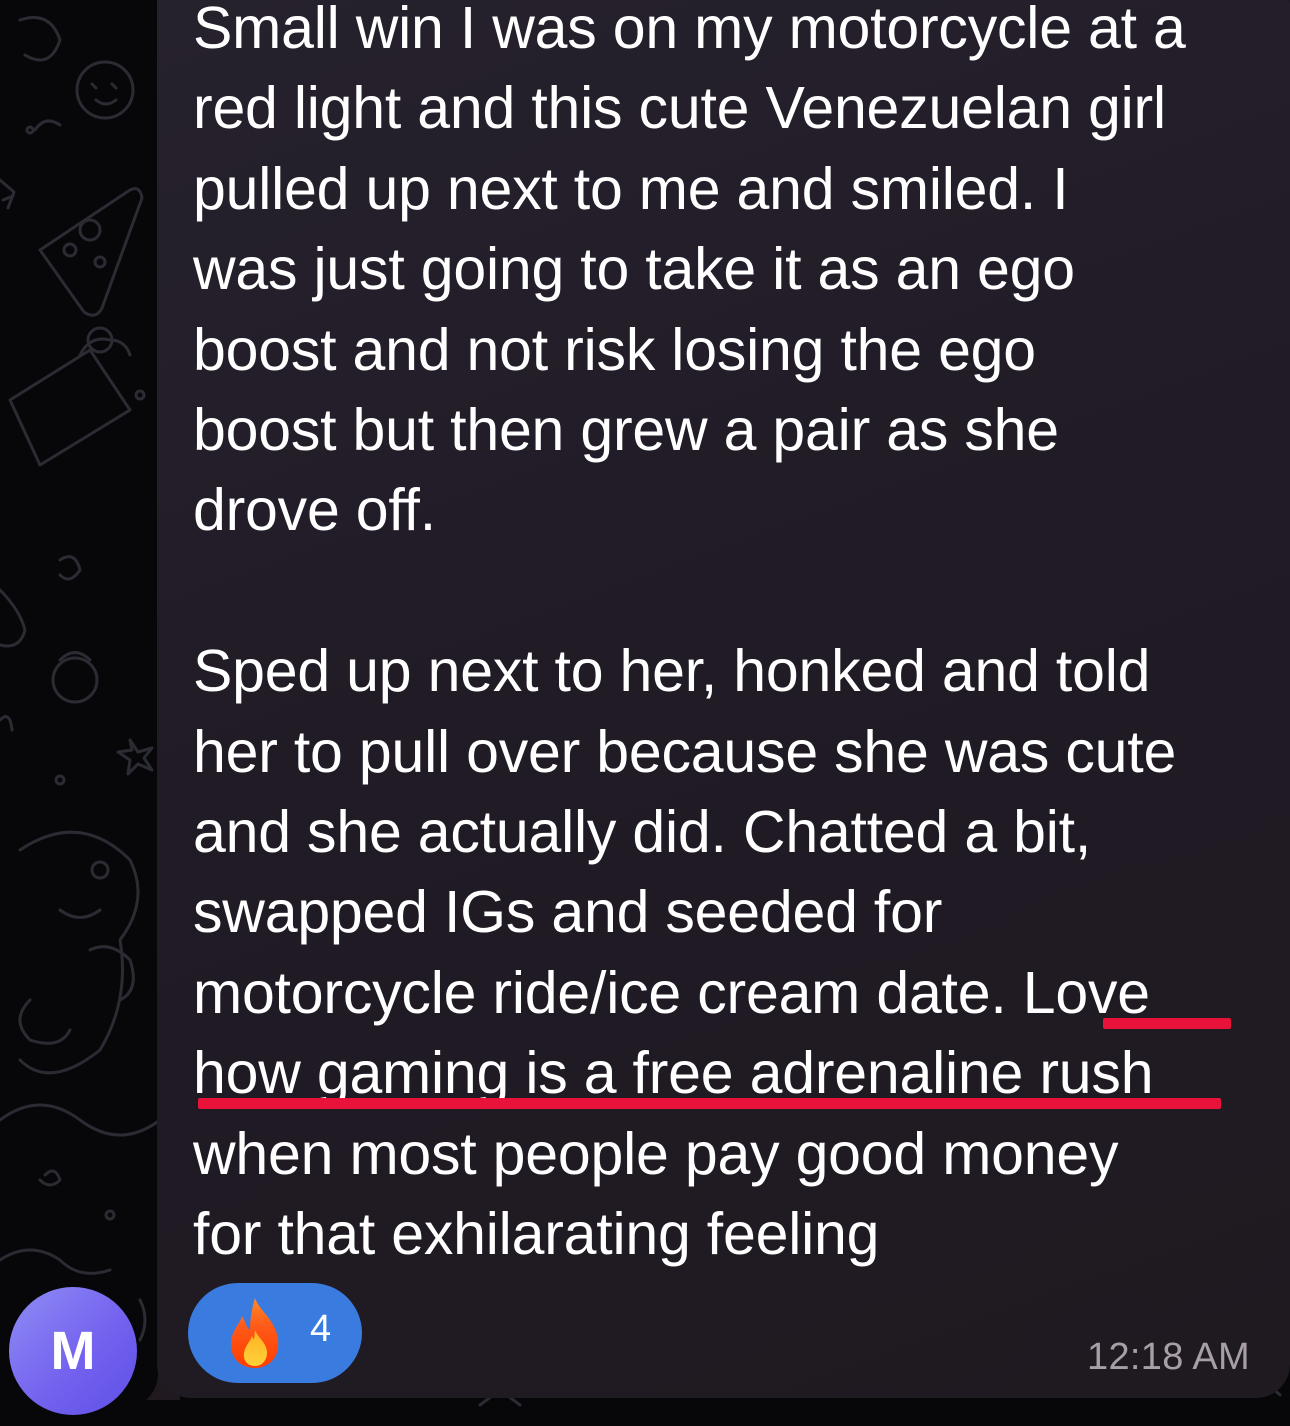  I want to click on sender-avatar: M, so click(73, 1351).